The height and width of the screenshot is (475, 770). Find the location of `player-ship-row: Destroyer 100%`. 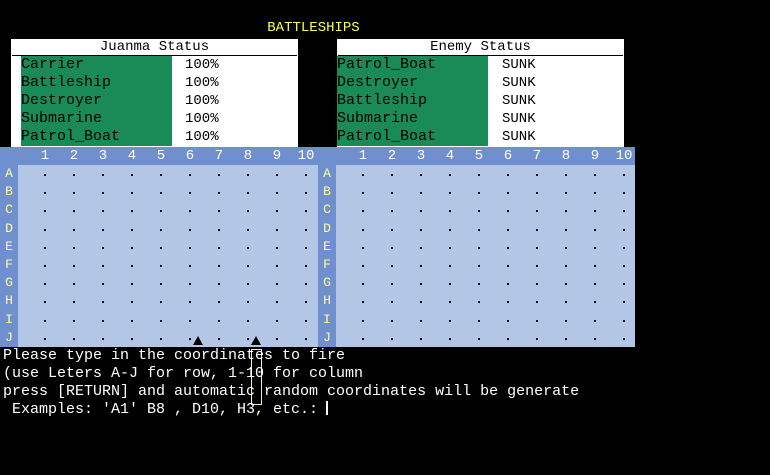

player-ship-row: Destroyer 100% is located at coordinates (154, 101).